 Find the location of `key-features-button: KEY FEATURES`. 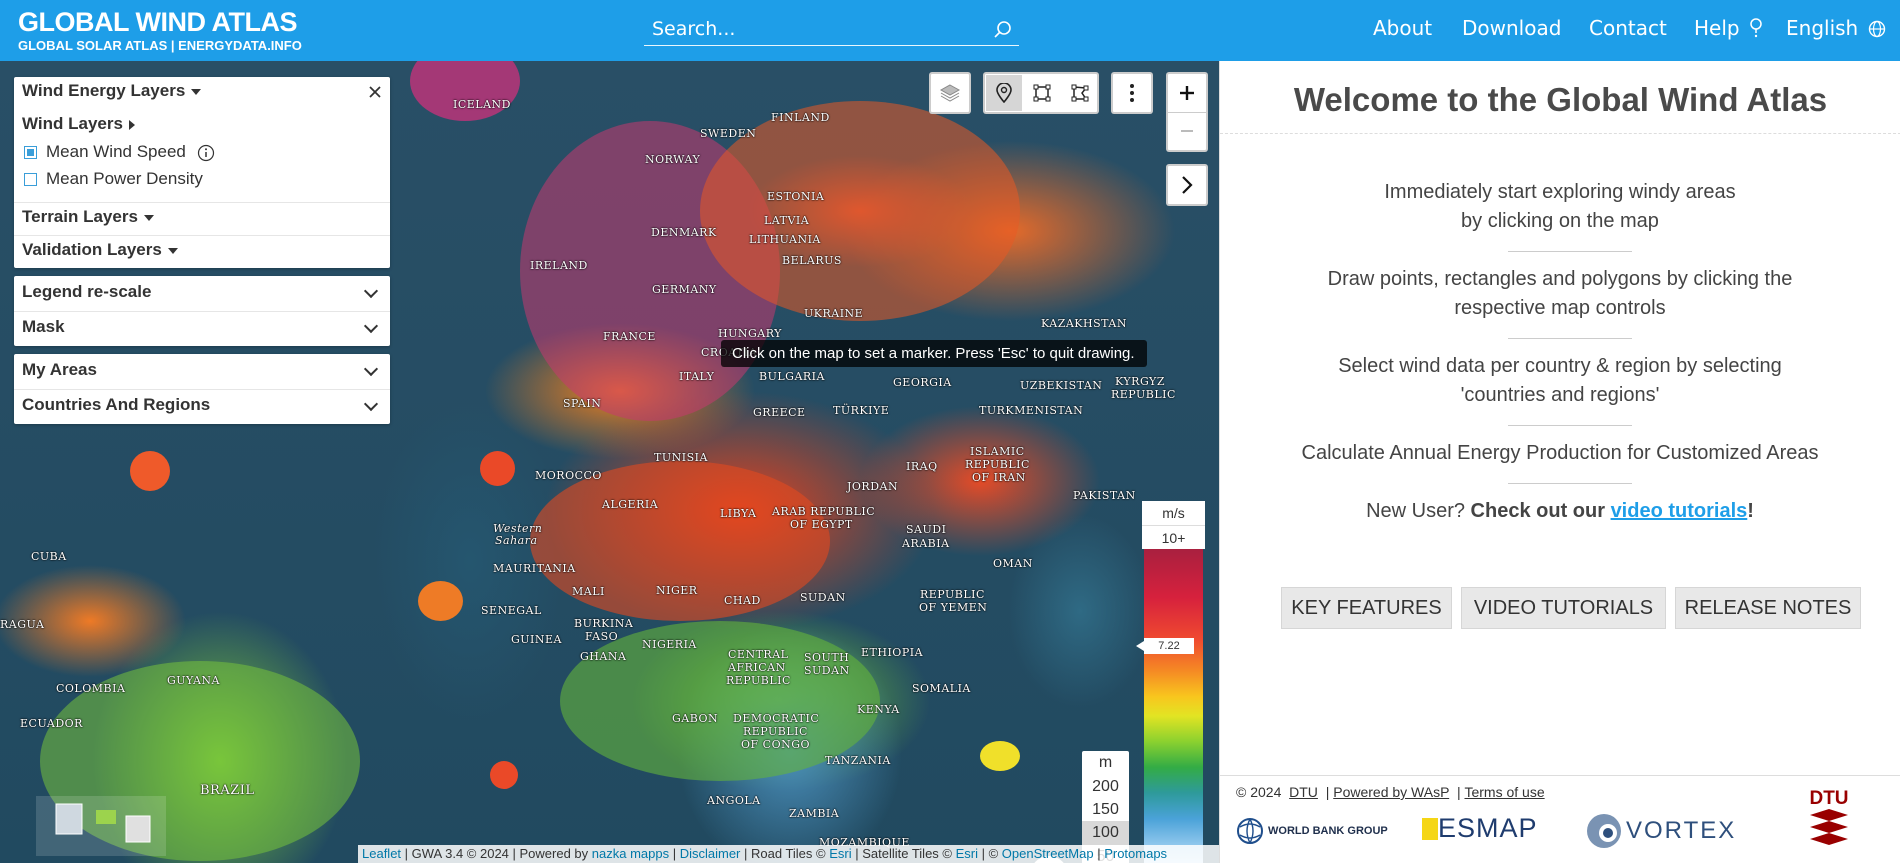

key-features-button: KEY FEATURES is located at coordinates (1366, 608).